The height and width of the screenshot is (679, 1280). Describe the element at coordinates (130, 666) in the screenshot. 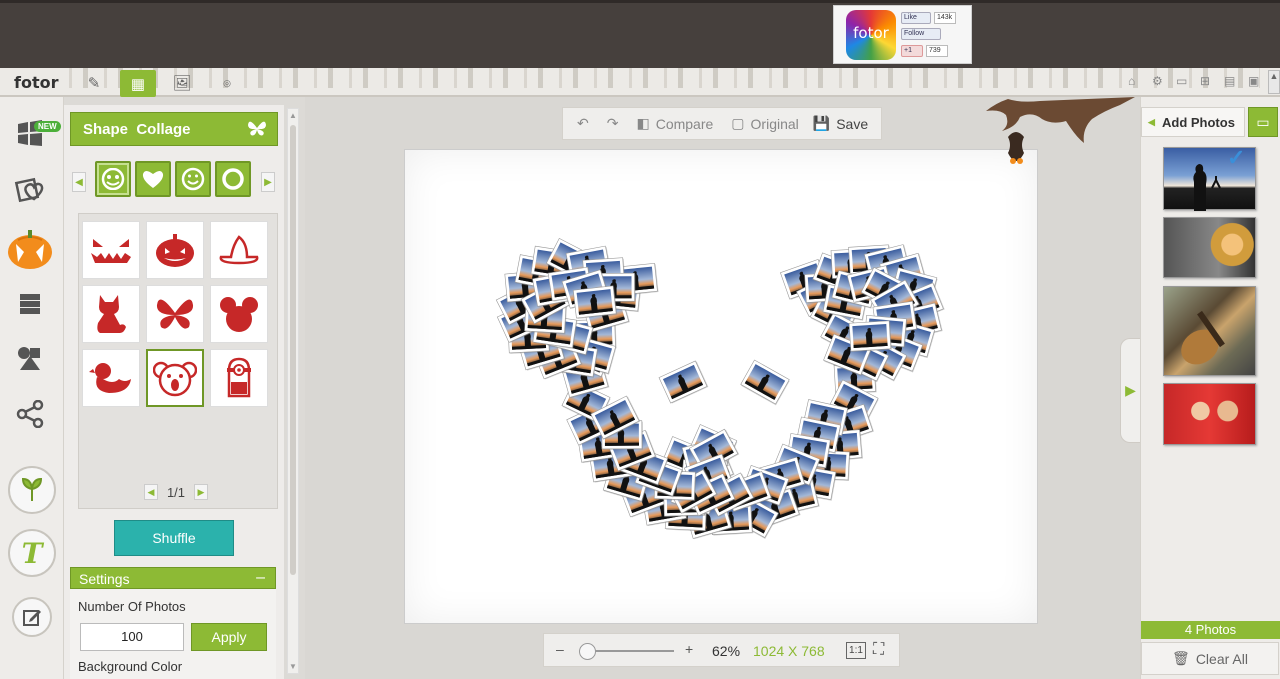

I see `background-color-label: Background Color` at that location.